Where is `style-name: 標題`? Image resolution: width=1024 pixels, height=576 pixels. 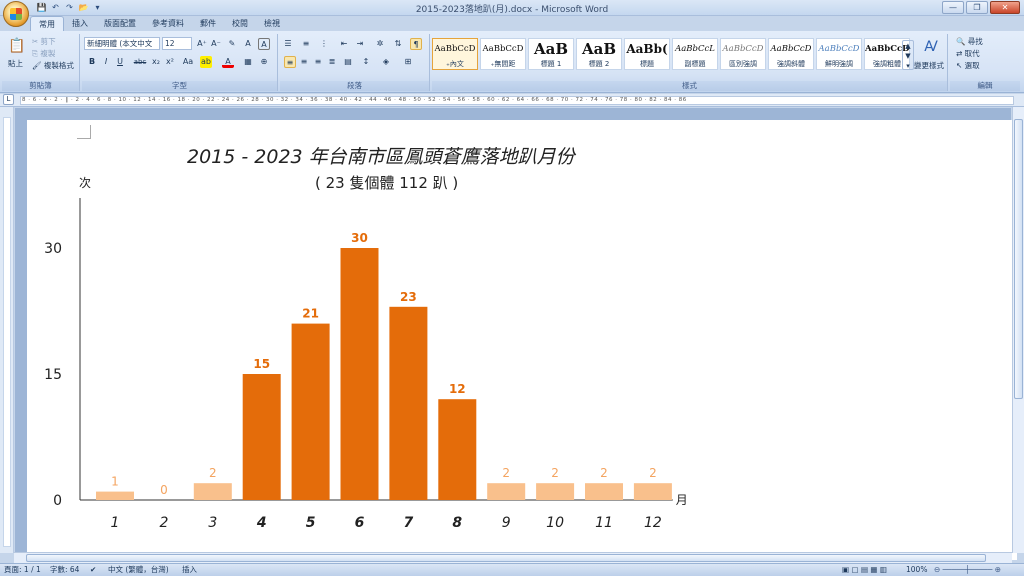 style-name: 標題 is located at coordinates (647, 64).